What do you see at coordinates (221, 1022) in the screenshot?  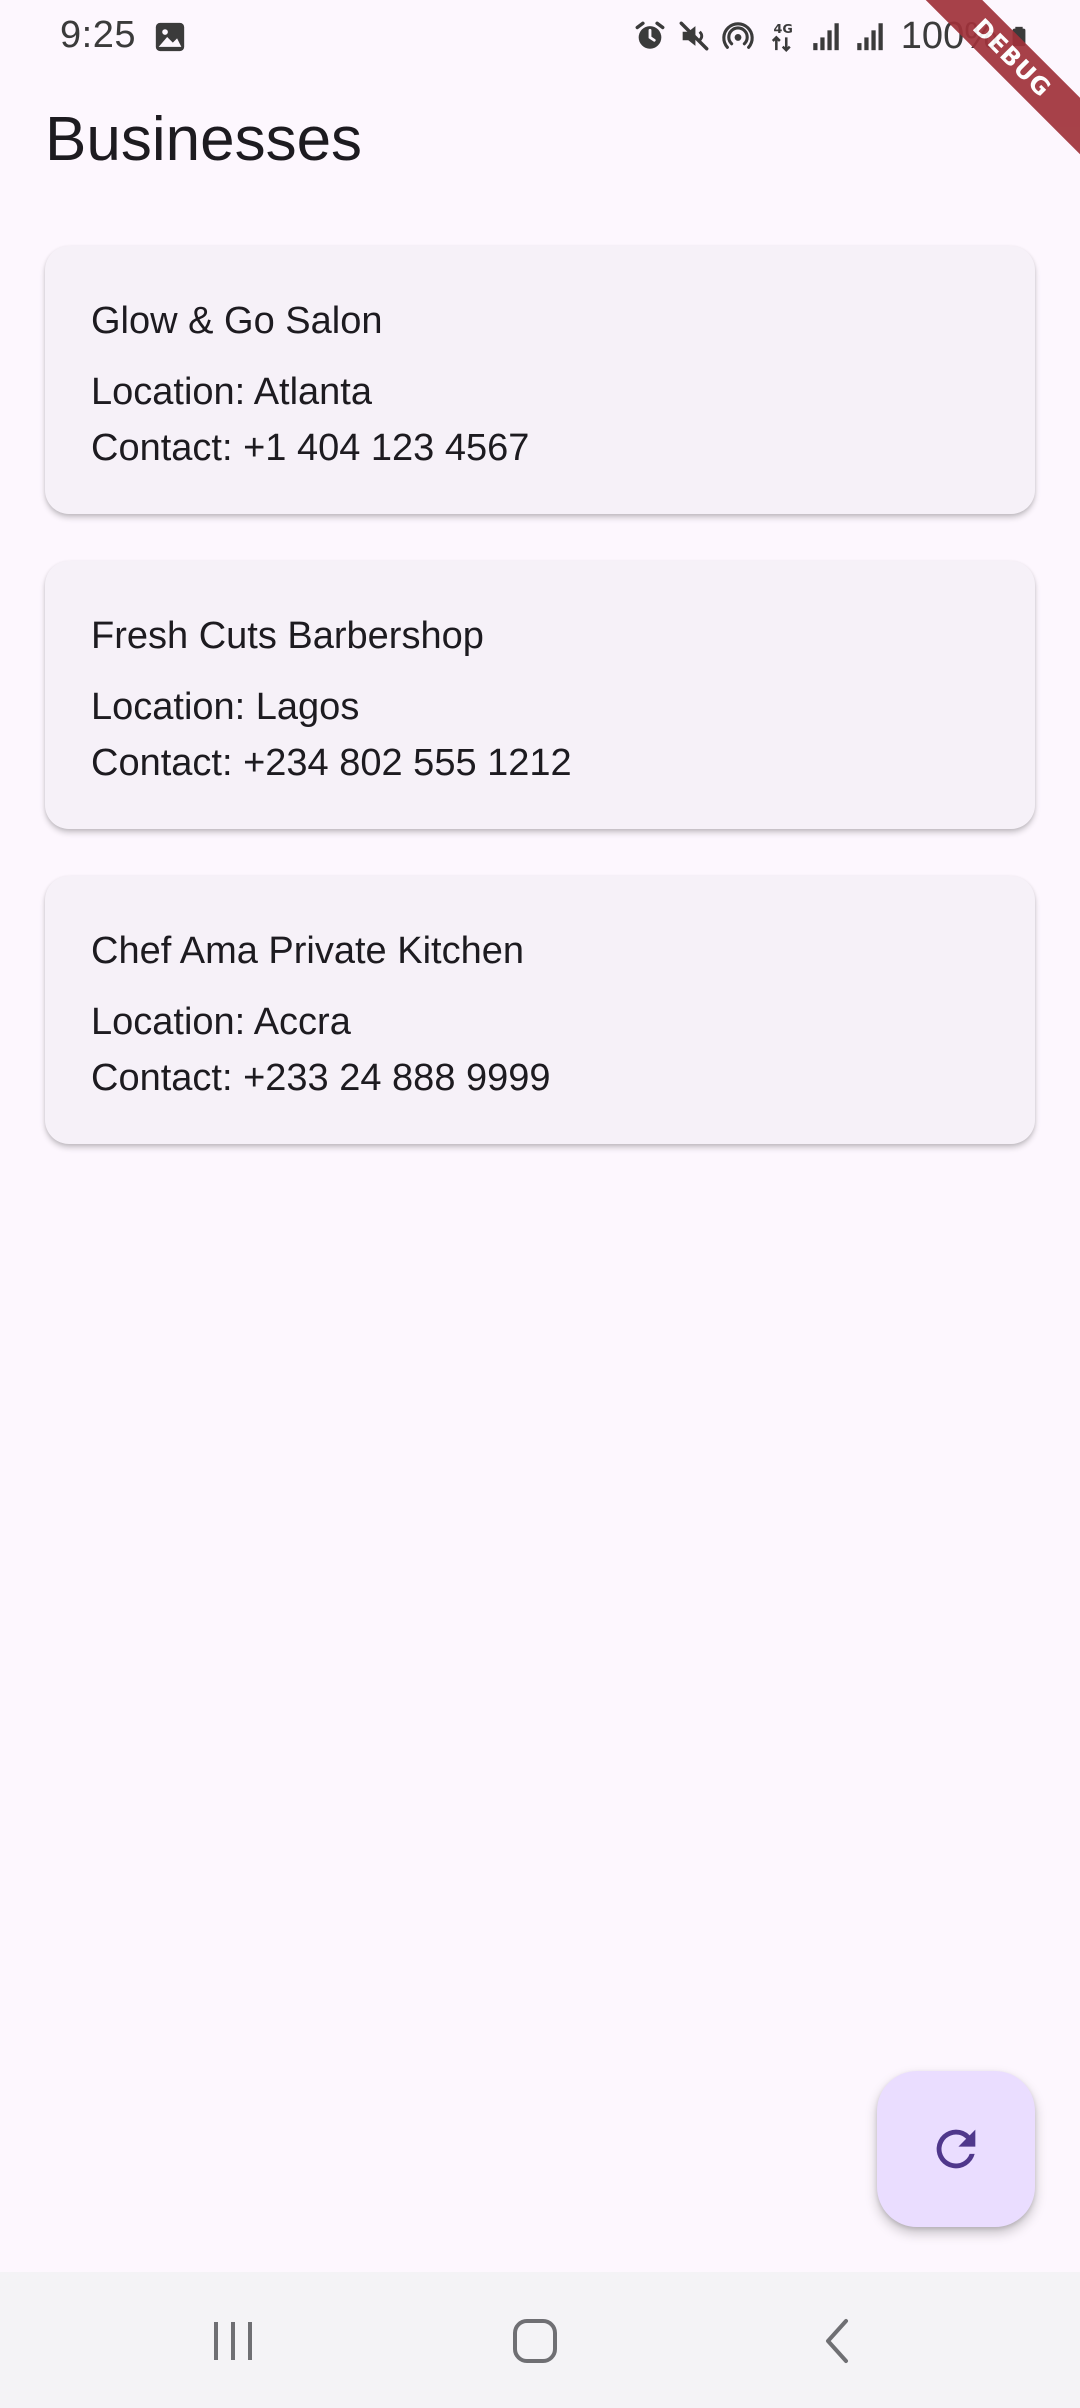 I see `business-location: Location: Accra` at bounding box center [221, 1022].